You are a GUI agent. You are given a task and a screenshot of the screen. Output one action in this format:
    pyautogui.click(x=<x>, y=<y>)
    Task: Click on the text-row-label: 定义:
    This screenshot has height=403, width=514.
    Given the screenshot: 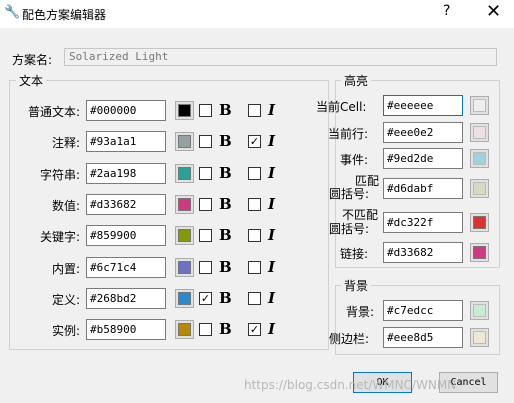 What is the action you would take?
    pyautogui.click(x=65, y=300)
    